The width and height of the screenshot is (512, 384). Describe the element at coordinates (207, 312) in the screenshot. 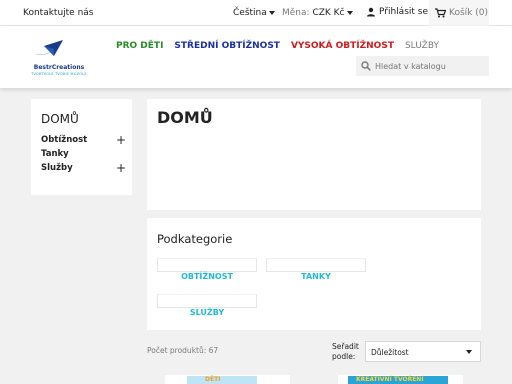

I see `subcategory-link-sluzby: SLUŽBY` at that location.